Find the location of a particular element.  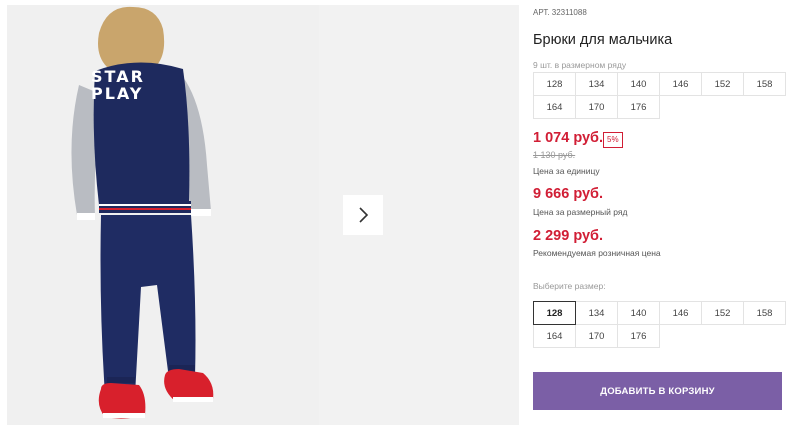

old-price: 1 130 руб. is located at coordinates (554, 155).